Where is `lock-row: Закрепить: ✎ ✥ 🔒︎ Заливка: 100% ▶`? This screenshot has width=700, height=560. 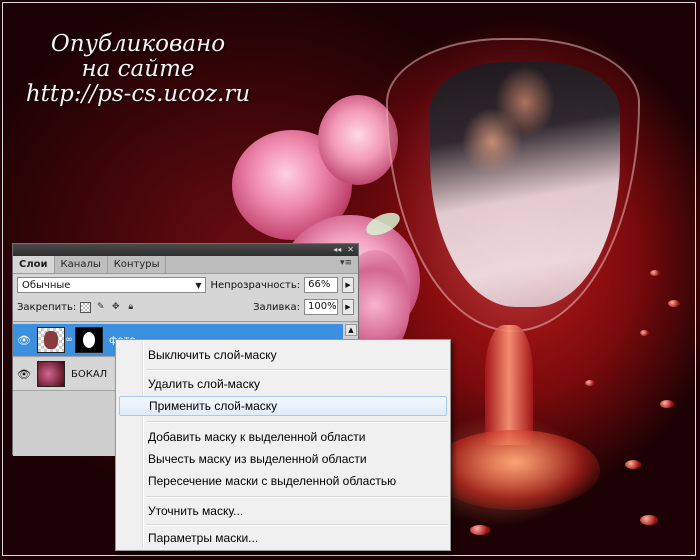 lock-row: Закрепить: ✎ ✥ 🔒︎ Заливка: 100% ▶ is located at coordinates (185, 307).